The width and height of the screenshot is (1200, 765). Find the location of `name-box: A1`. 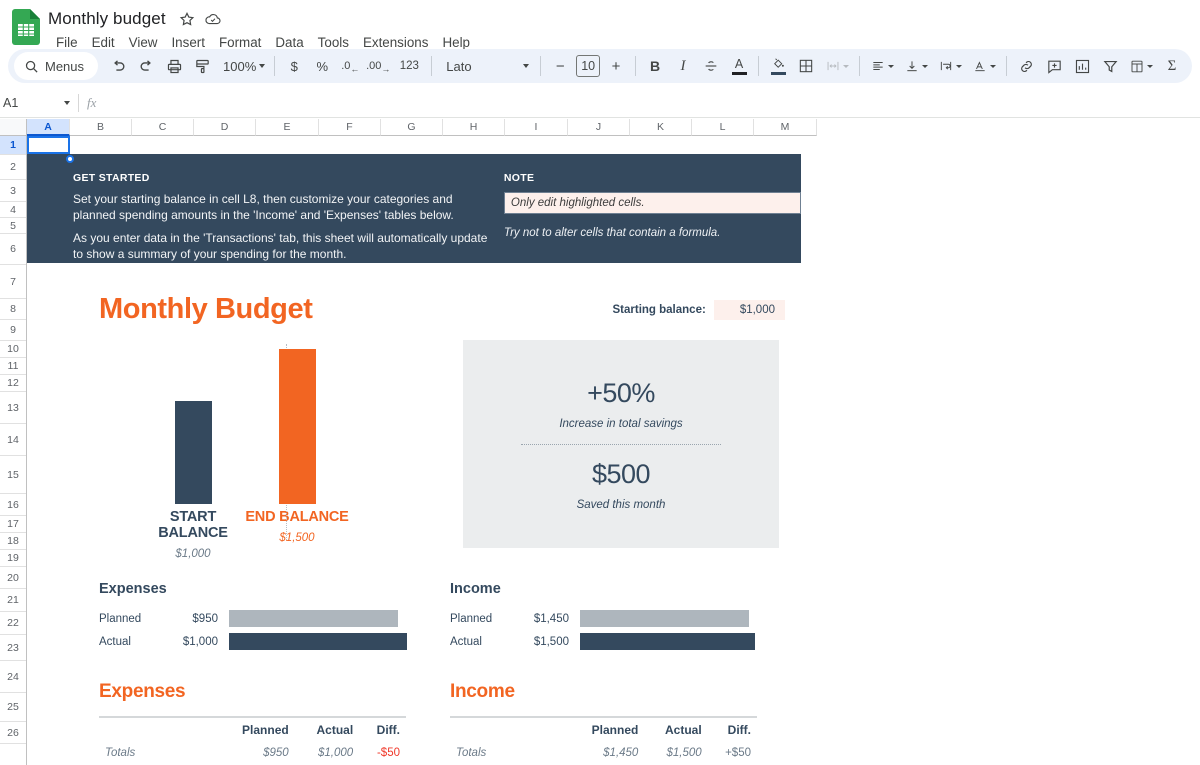

name-box: A1 is located at coordinates (38, 103).